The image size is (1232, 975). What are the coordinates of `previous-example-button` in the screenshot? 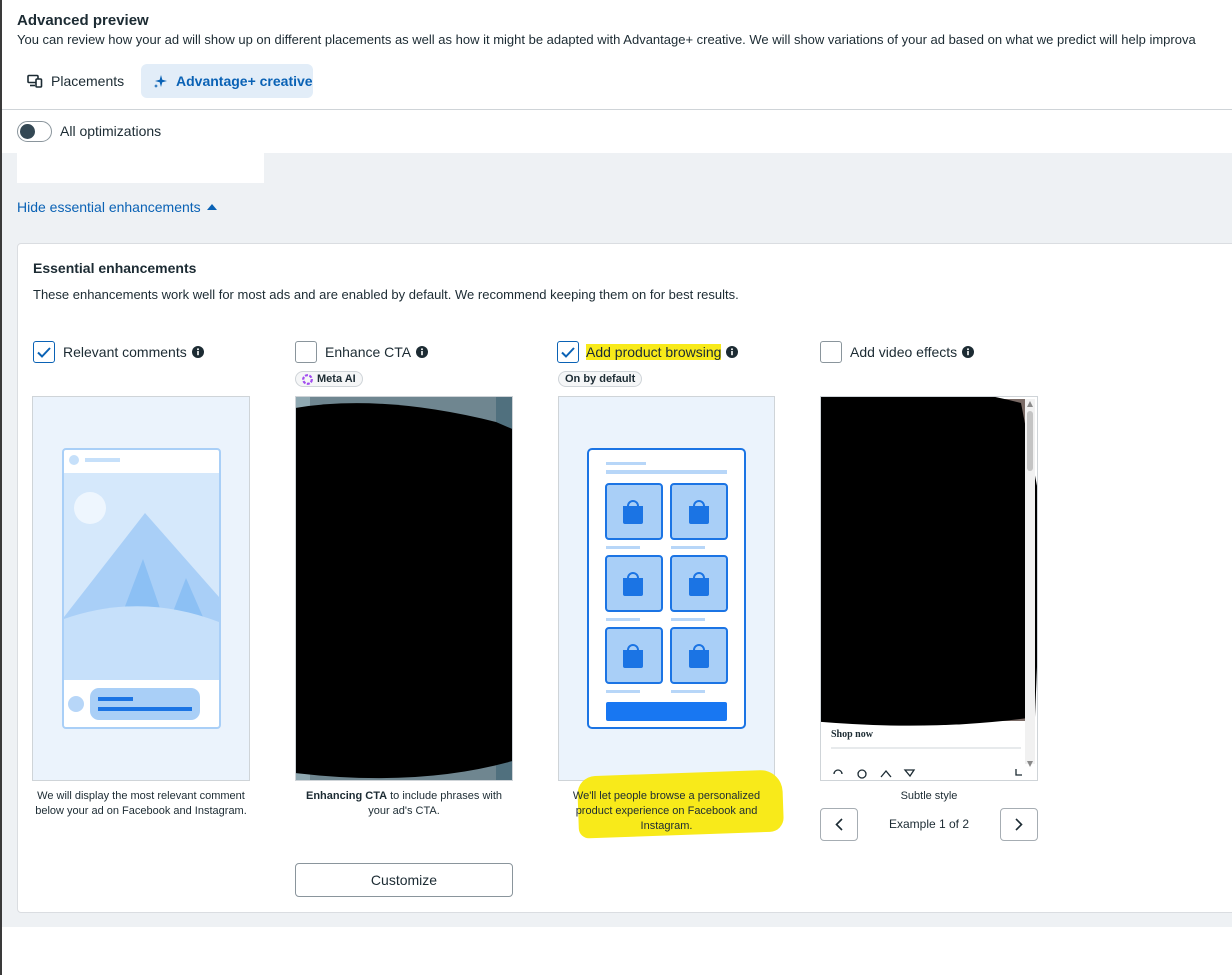 It's located at (839, 824).